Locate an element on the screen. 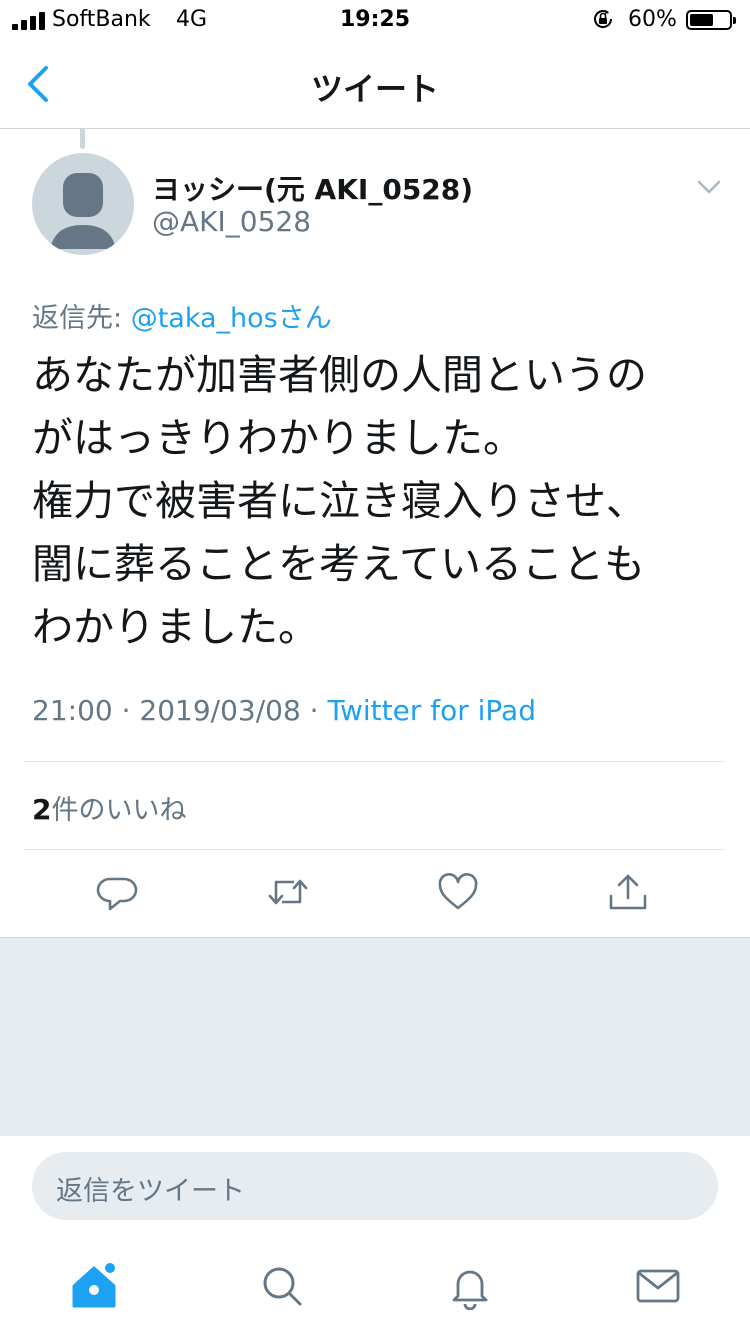  reply-button is located at coordinates (118, 892).